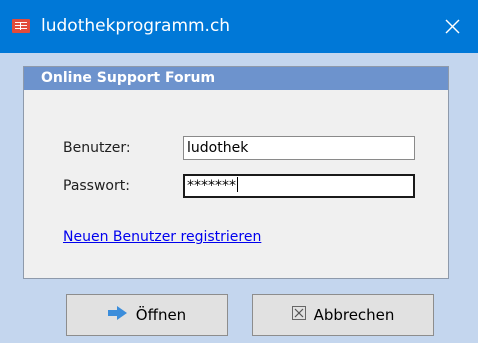 This screenshot has width=478, height=343. I want to click on register-link: Neuen Benutzer registrieren, so click(162, 237).